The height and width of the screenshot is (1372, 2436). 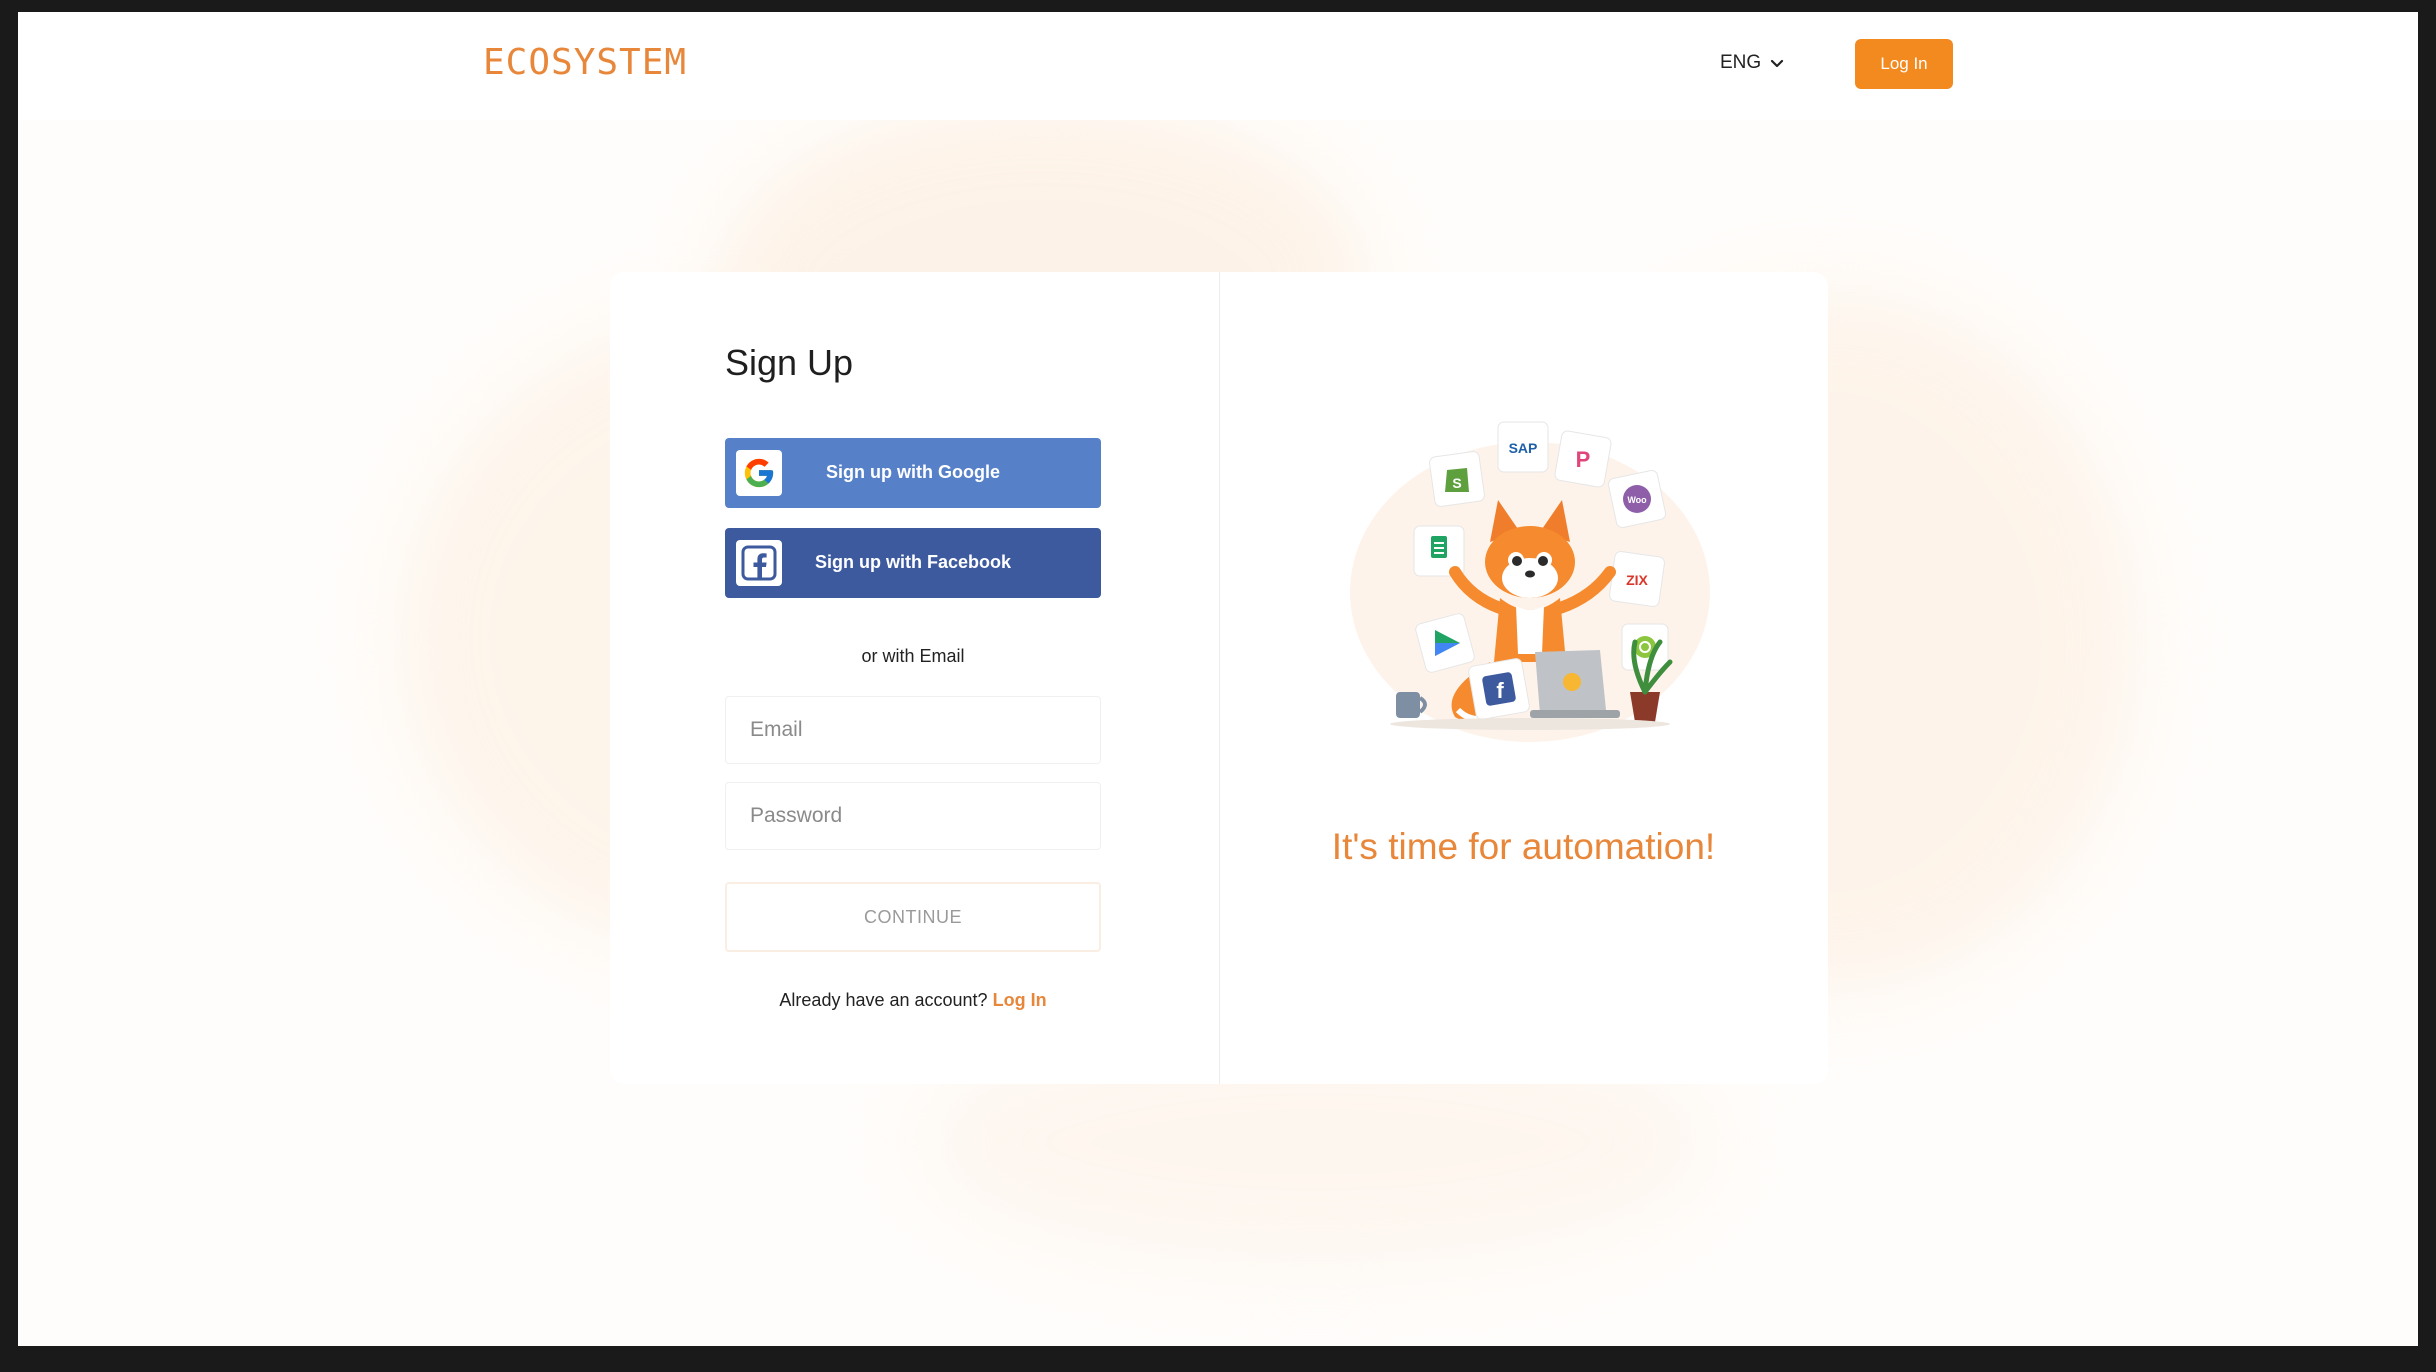 I want to click on svg-text: SAP, so click(x=1523, y=448).